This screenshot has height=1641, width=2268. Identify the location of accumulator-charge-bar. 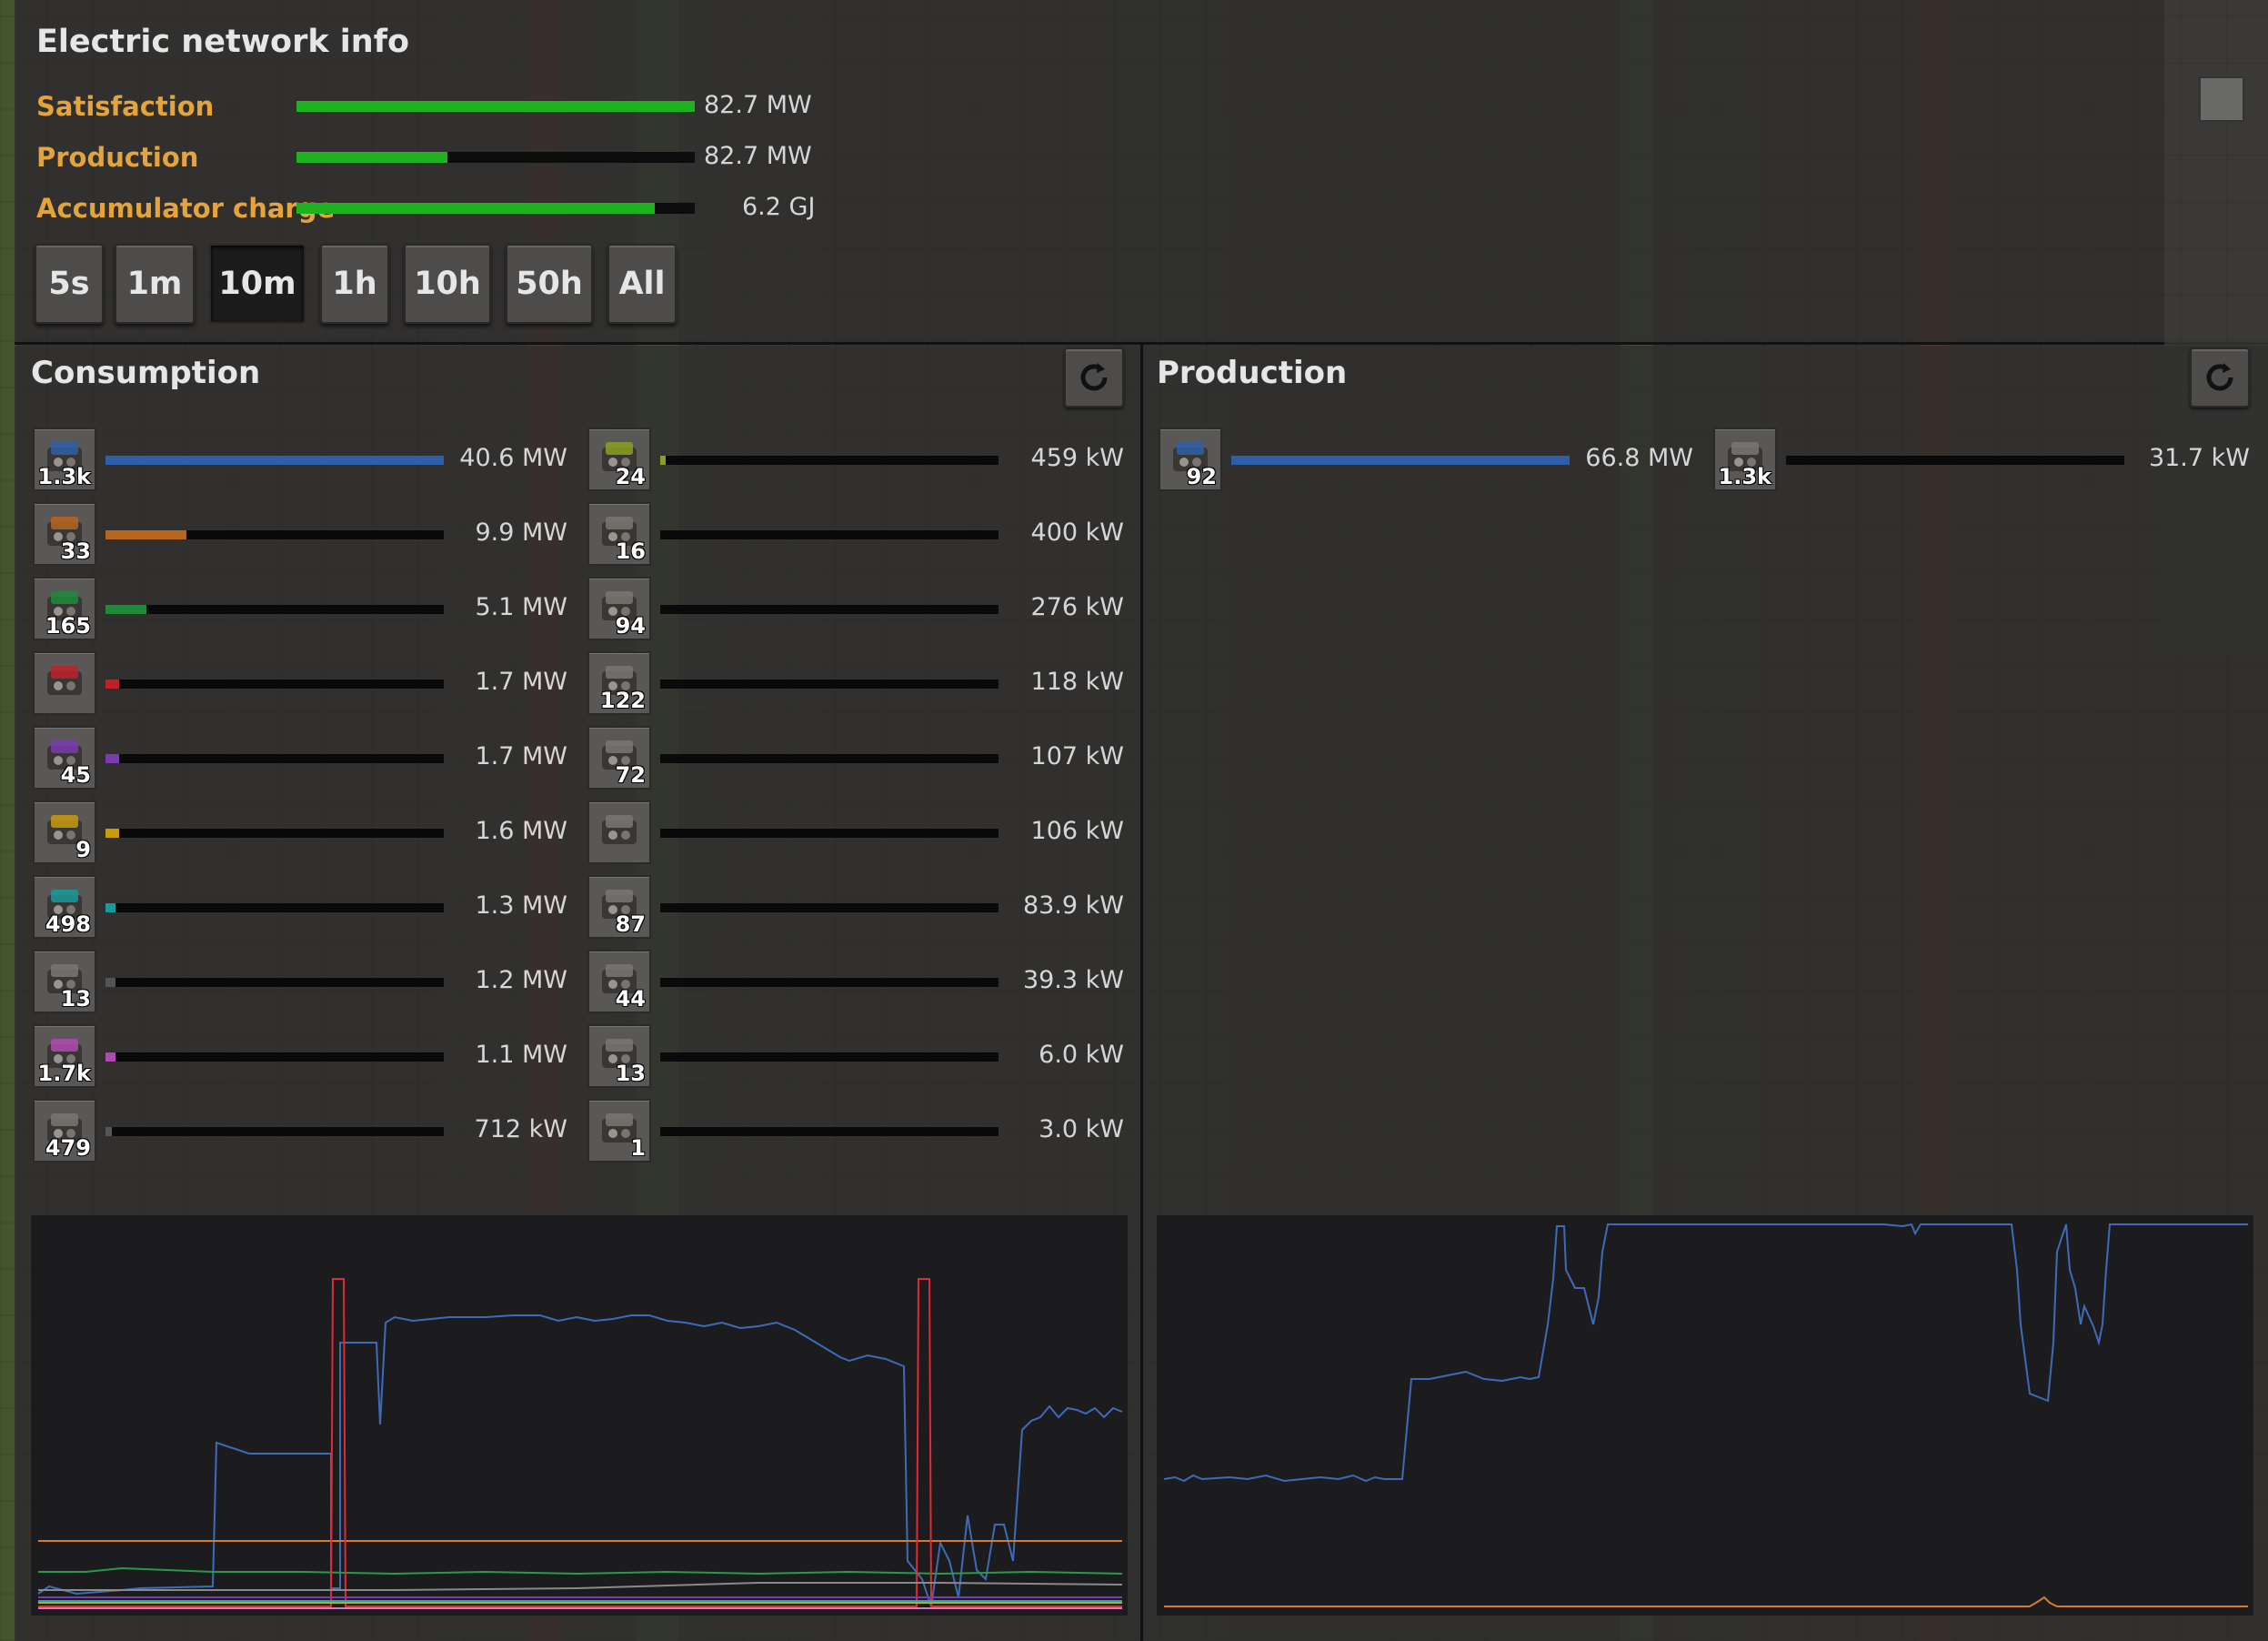
(496, 208).